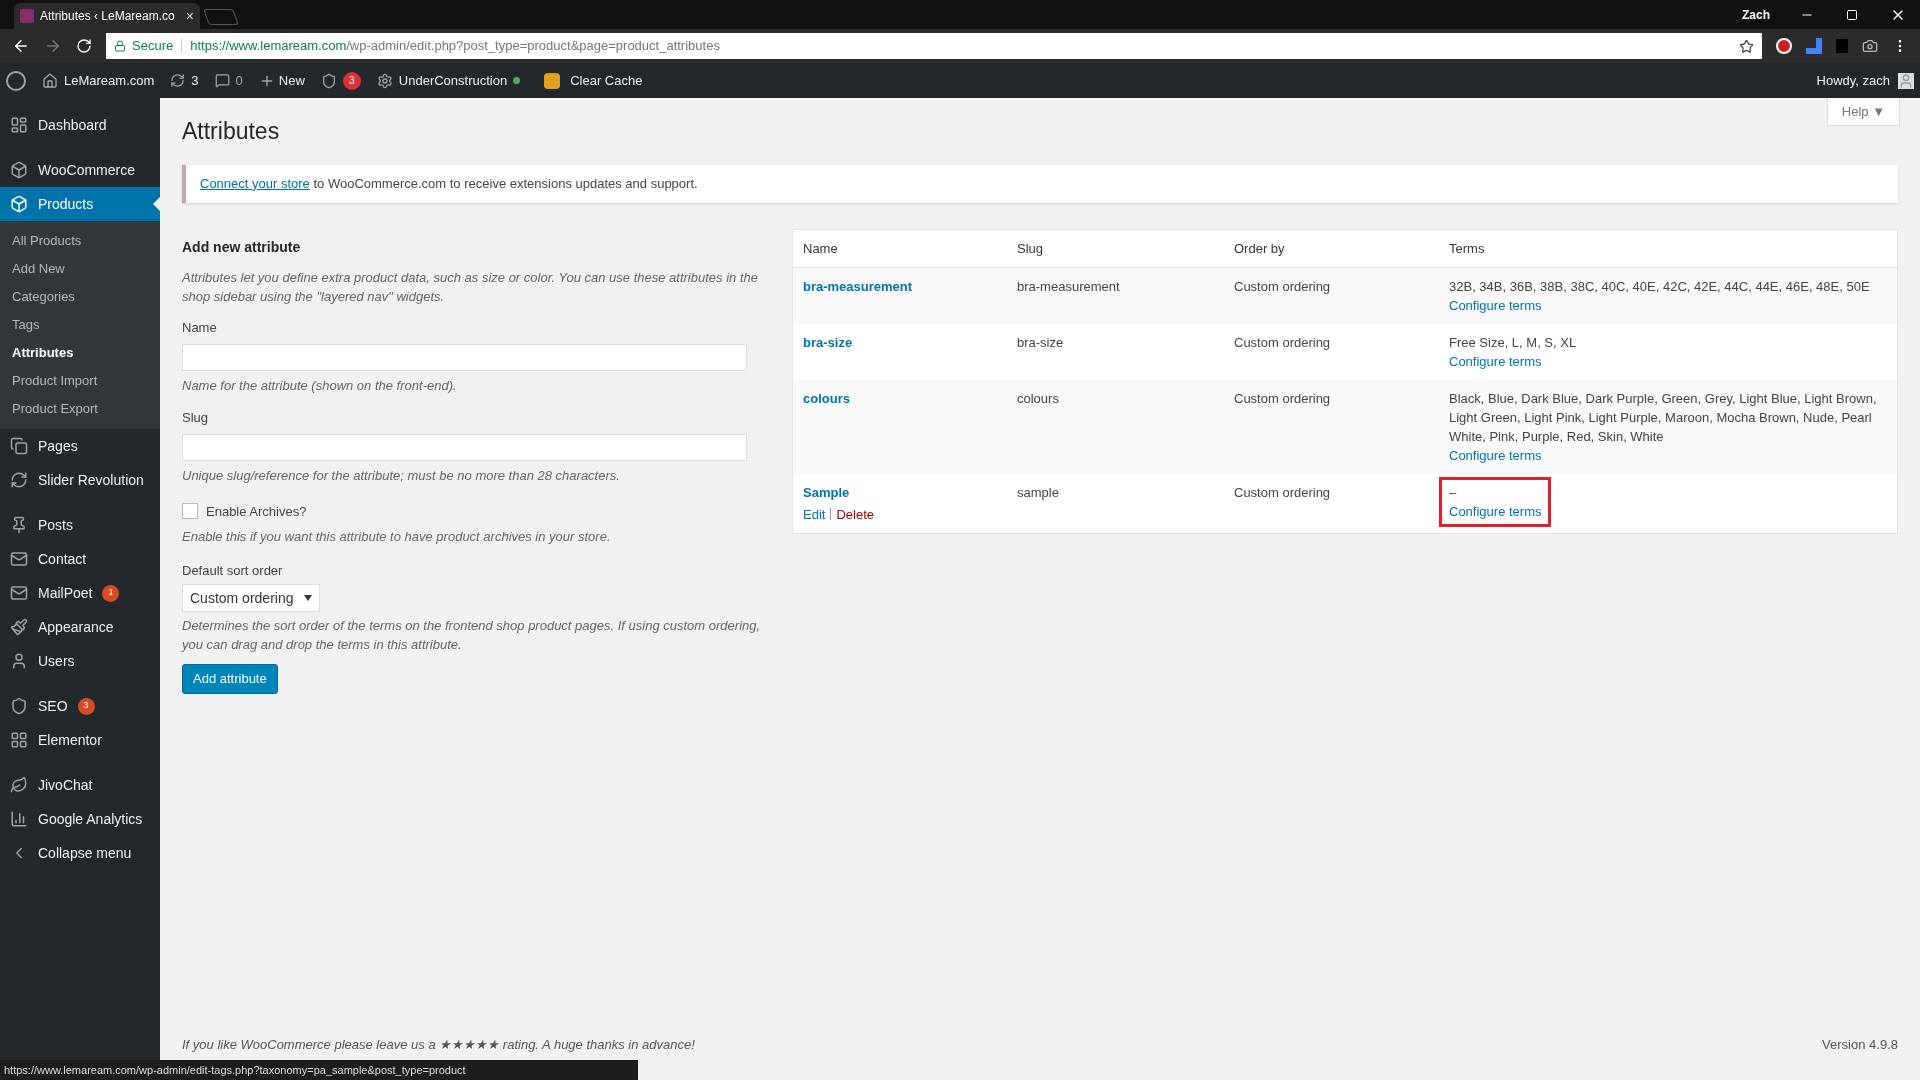  I want to click on address-field: Secure https://www.lemaream.com/wp-admin/edit.php?post_type=product&page=product_attributes, so click(934, 46).